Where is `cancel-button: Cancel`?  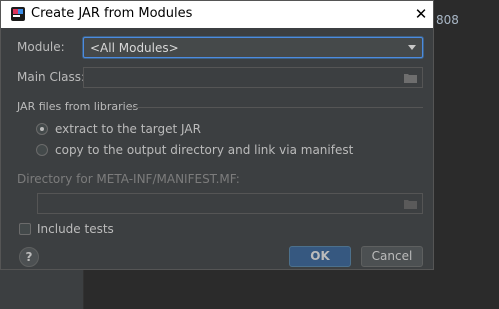
cancel-button: Cancel is located at coordinates (392, 256).